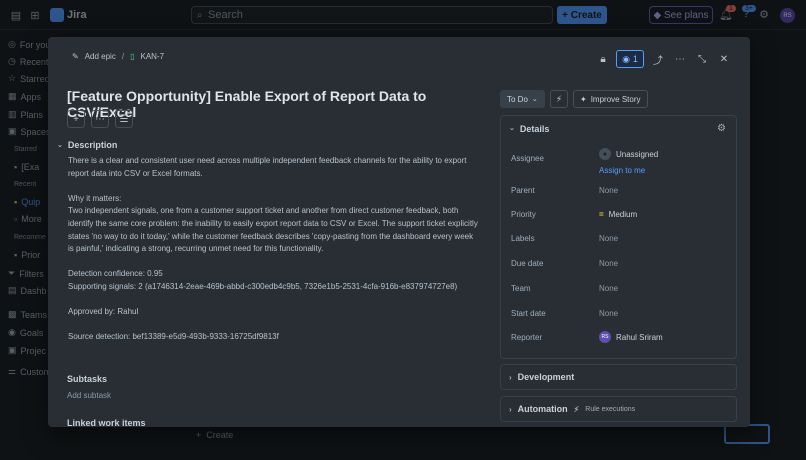 The height and width of the screenshot is (460, 806). Describe the element at coordinates (615, 99) in the screenshot. I see `improve-story-label: Improve Story` at that location.